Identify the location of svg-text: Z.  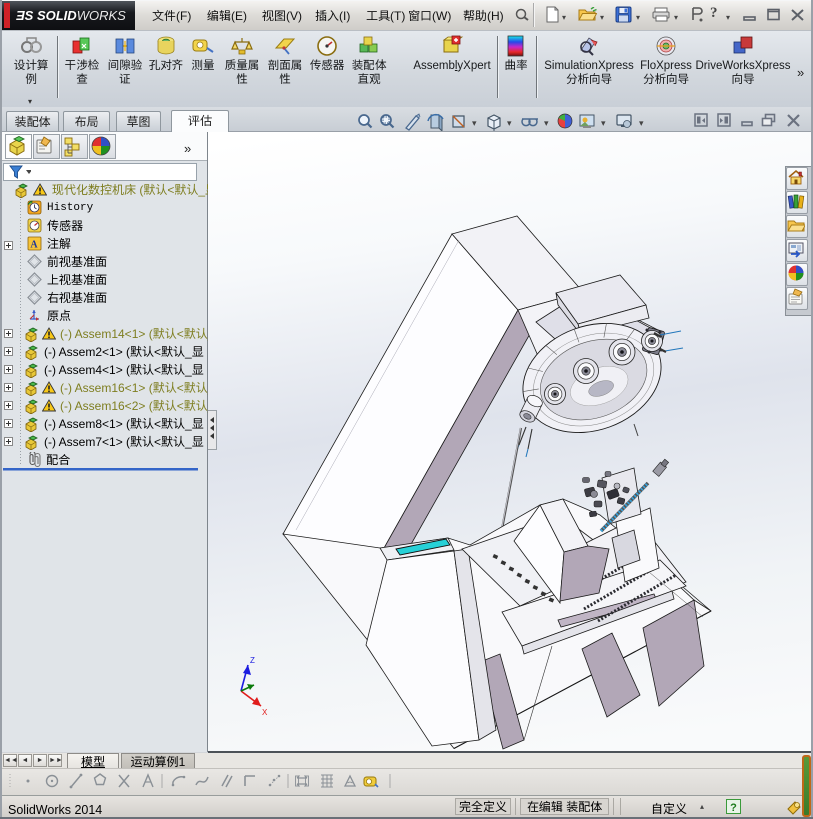
(252, 660).